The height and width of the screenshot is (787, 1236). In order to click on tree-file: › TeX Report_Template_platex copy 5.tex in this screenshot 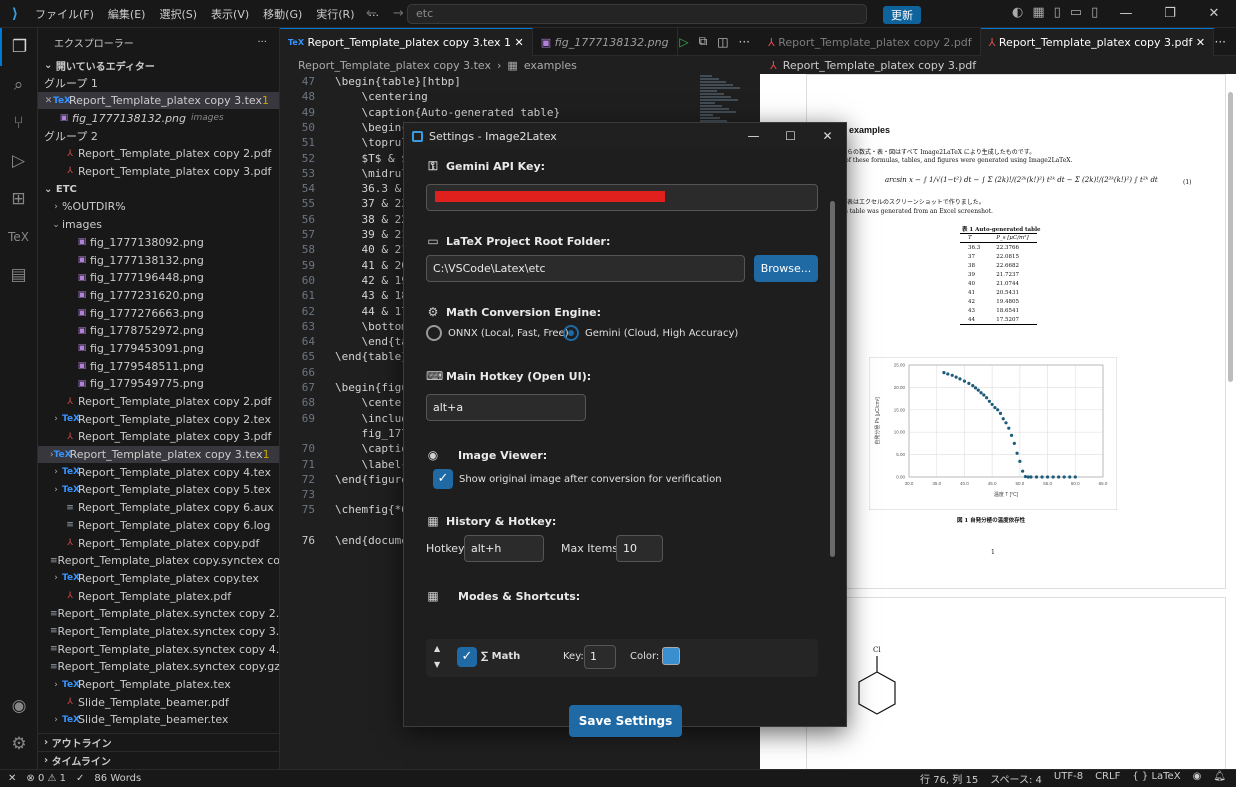, I will do `click(158, 490)`.